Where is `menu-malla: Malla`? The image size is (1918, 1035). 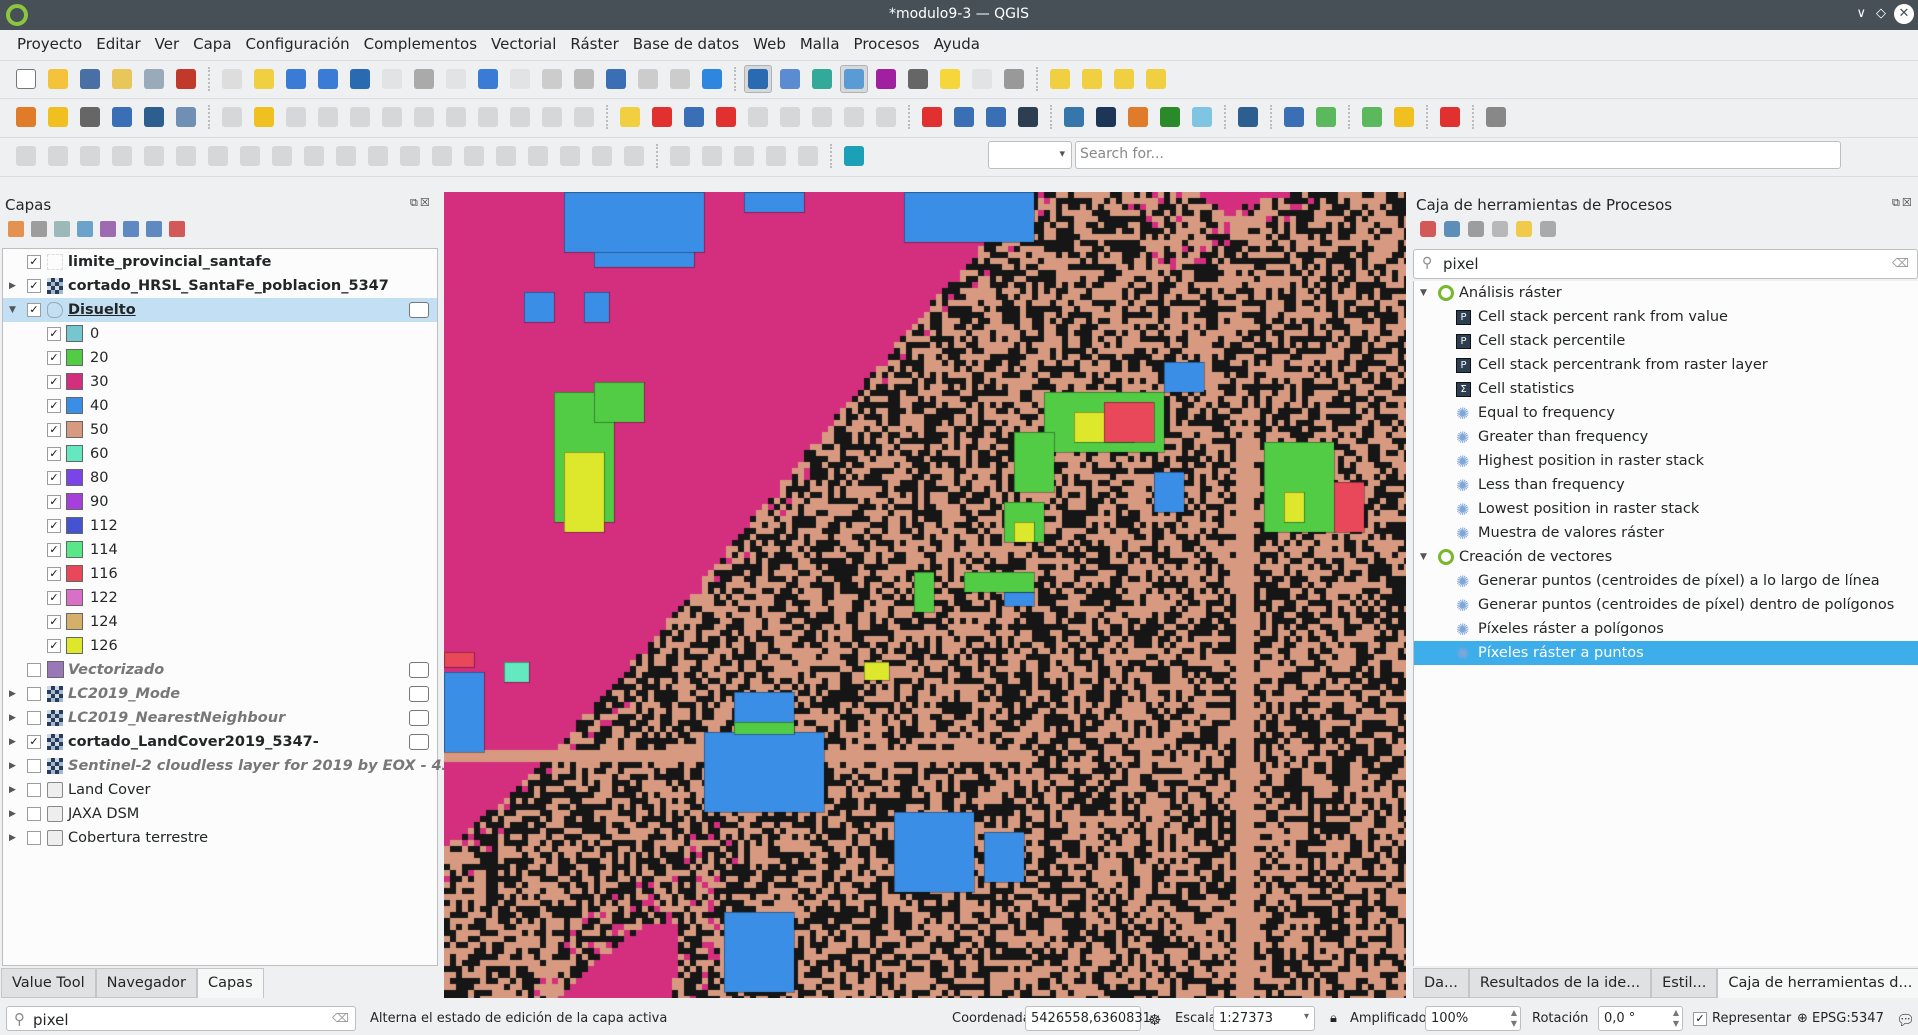
menu-malla: Malla is located at coordinates (820, 44).